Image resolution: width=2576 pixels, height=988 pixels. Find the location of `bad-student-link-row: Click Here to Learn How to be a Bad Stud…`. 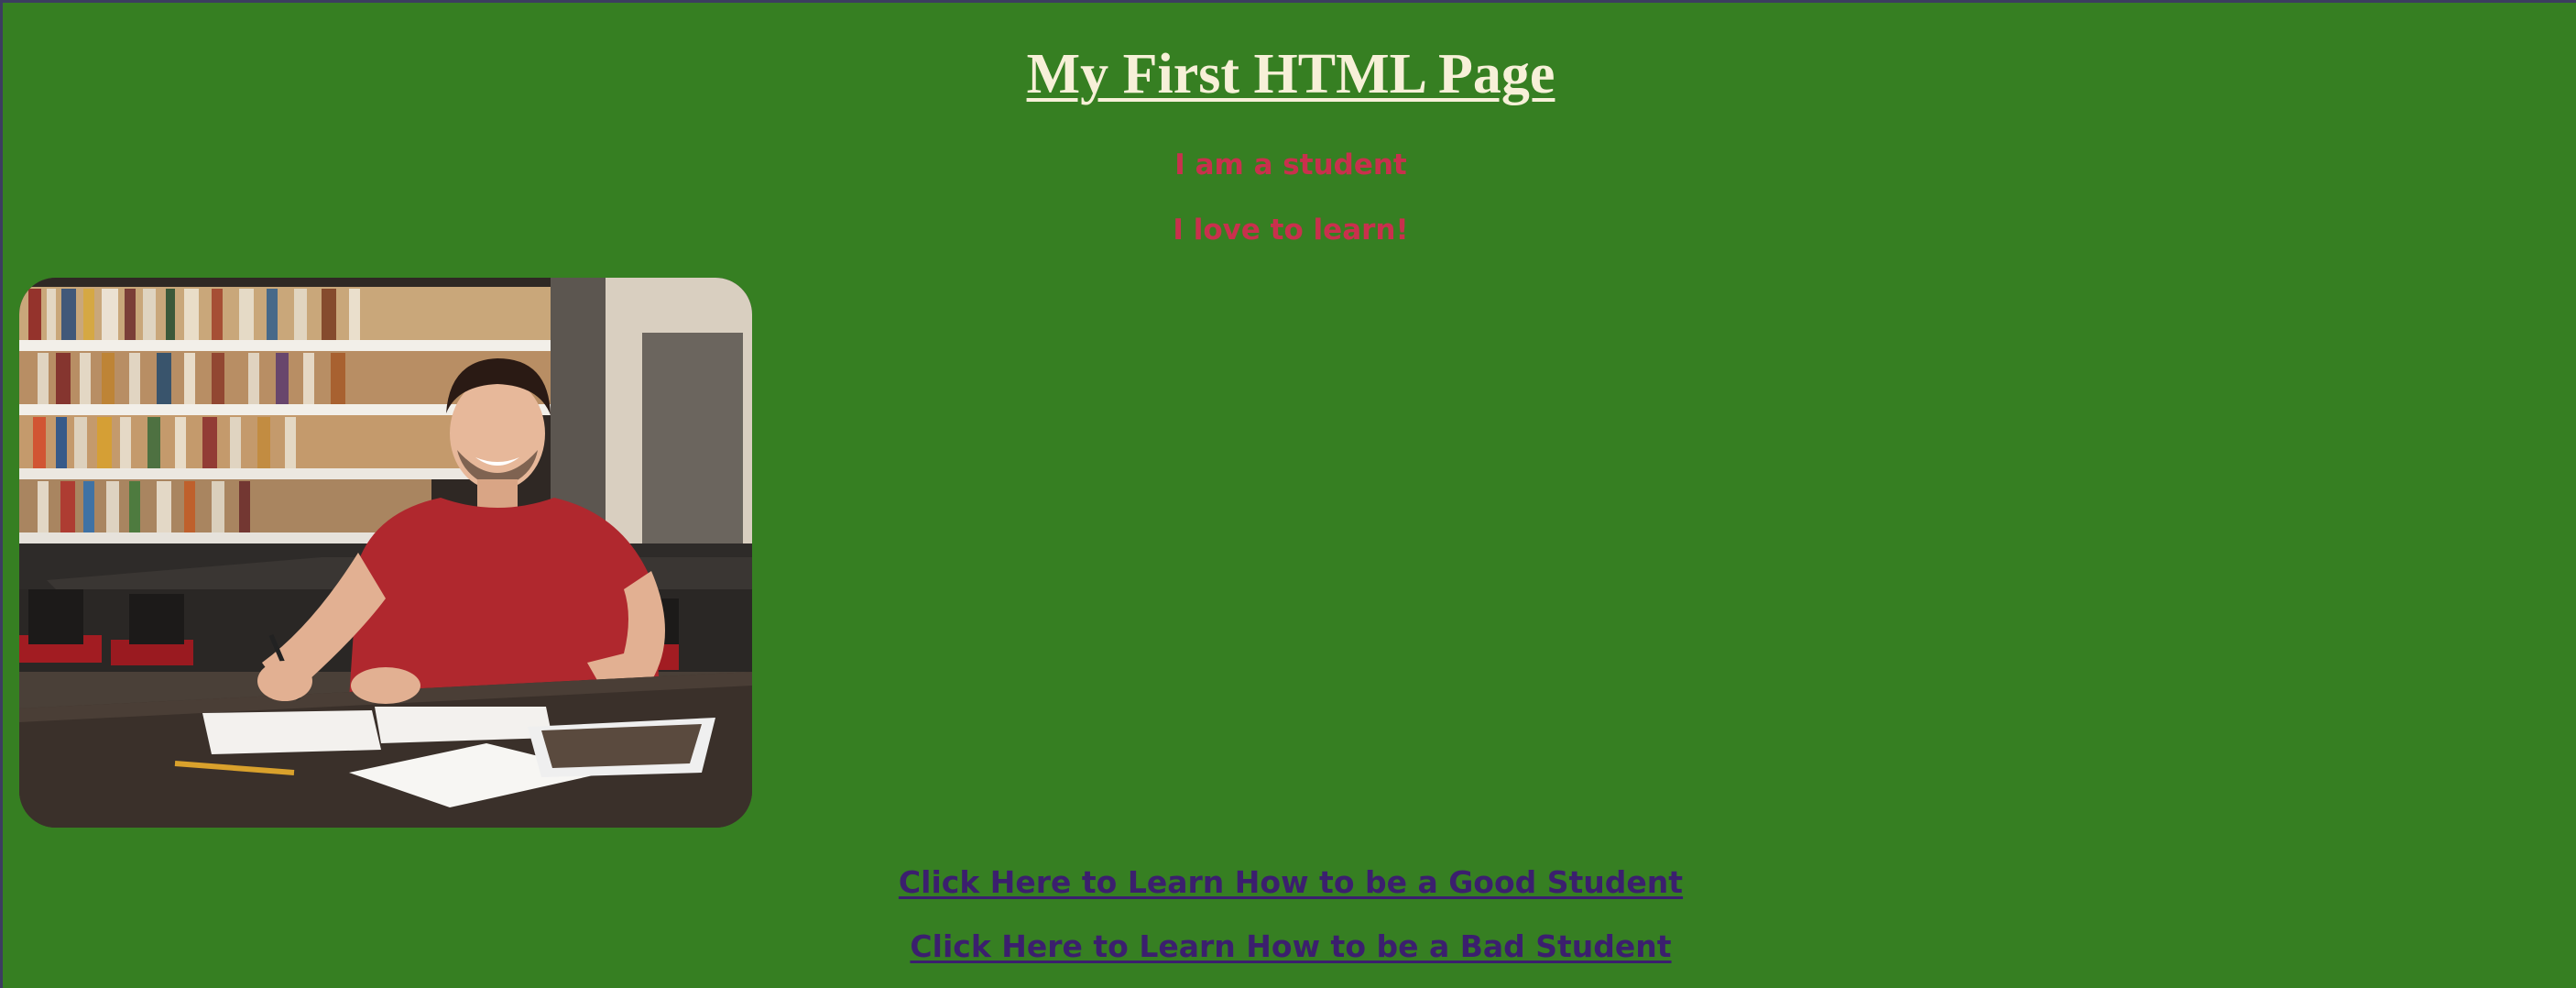

bad-student-link-row: Click Here to Learn How to be a Bad Stud… is located at coordinates (1290, 947).